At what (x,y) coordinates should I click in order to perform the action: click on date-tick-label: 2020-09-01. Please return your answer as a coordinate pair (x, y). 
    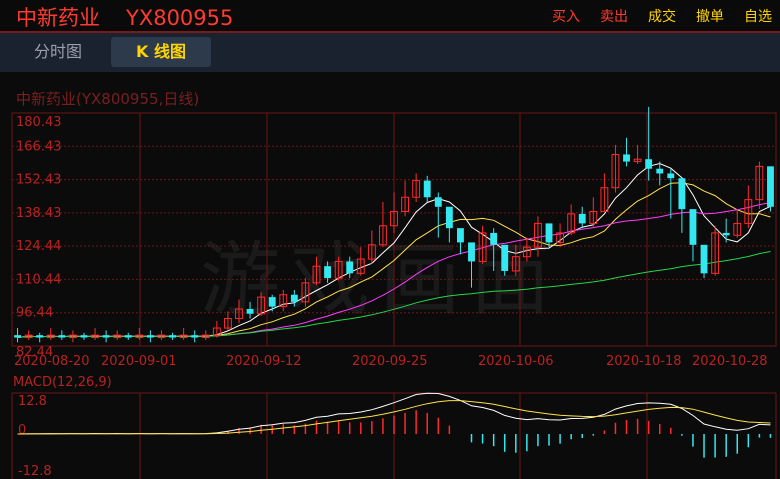
    Looking at the image, I should click on (139, 361).